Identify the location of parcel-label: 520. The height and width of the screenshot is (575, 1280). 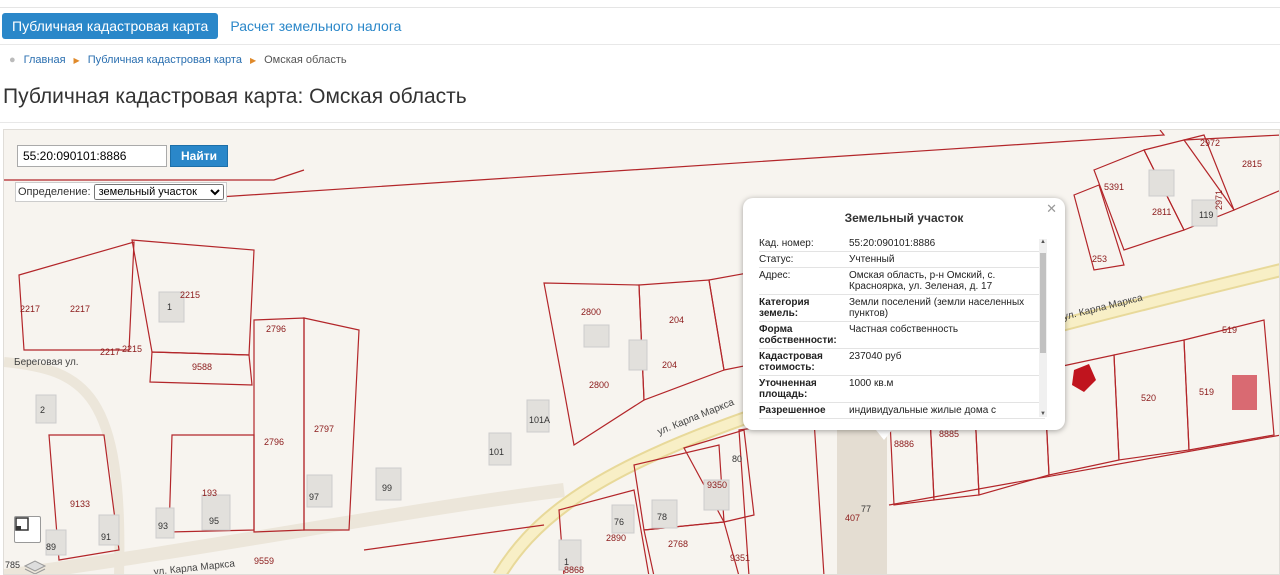
(1148, 398).